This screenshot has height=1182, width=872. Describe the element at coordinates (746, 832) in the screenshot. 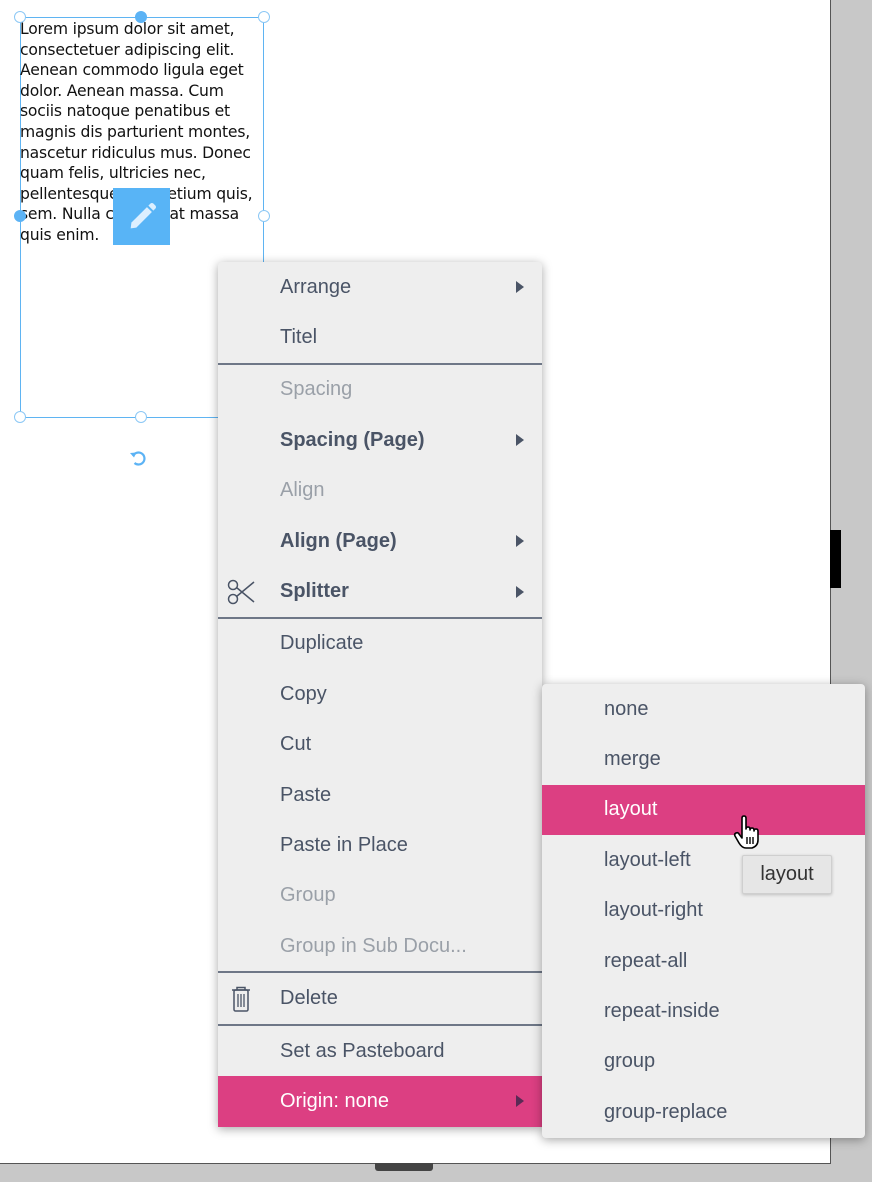

I see `hand-pointer-cursor-icon` at that location.